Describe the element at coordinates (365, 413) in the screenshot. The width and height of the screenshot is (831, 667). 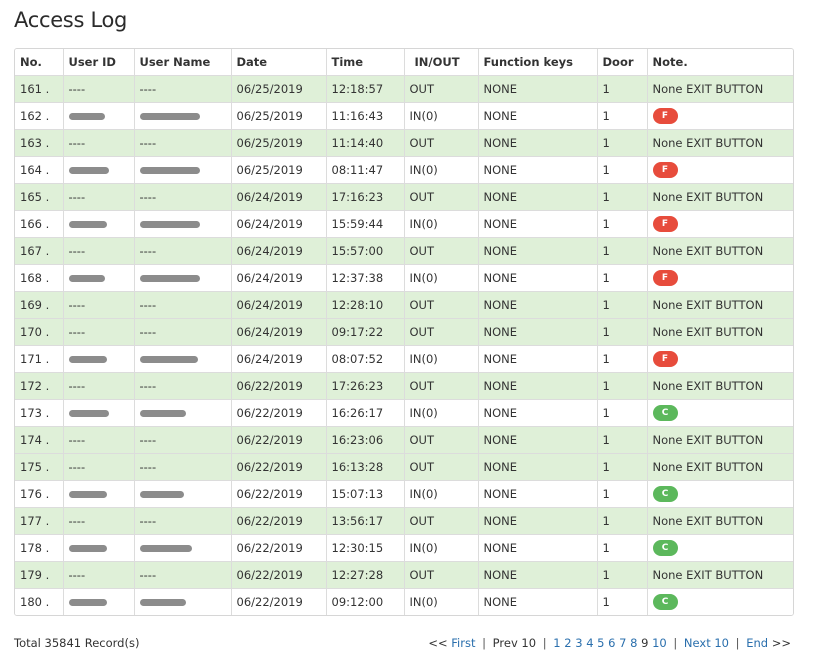
I see `cell-time: 16:26:17` at that location.